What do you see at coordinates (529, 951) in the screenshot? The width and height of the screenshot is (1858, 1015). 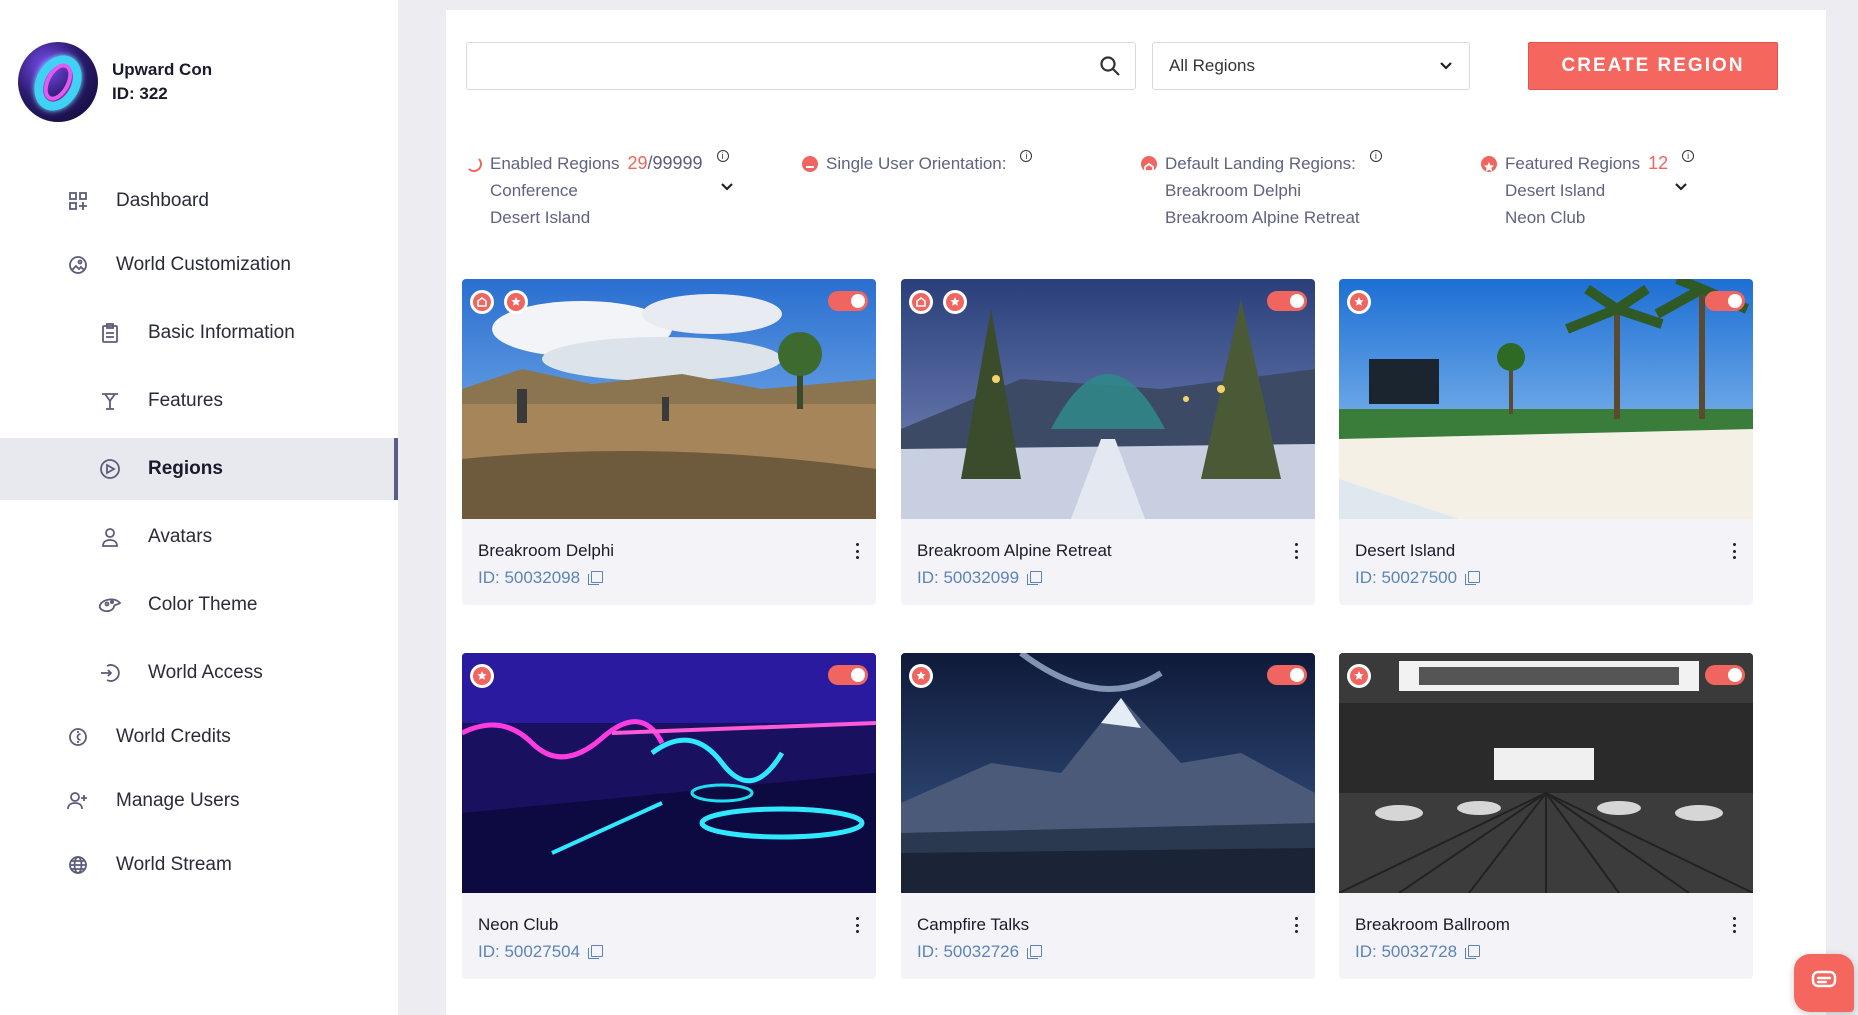 I see `region-id-text: ID: 50027504` at bounding box center [529, 951].